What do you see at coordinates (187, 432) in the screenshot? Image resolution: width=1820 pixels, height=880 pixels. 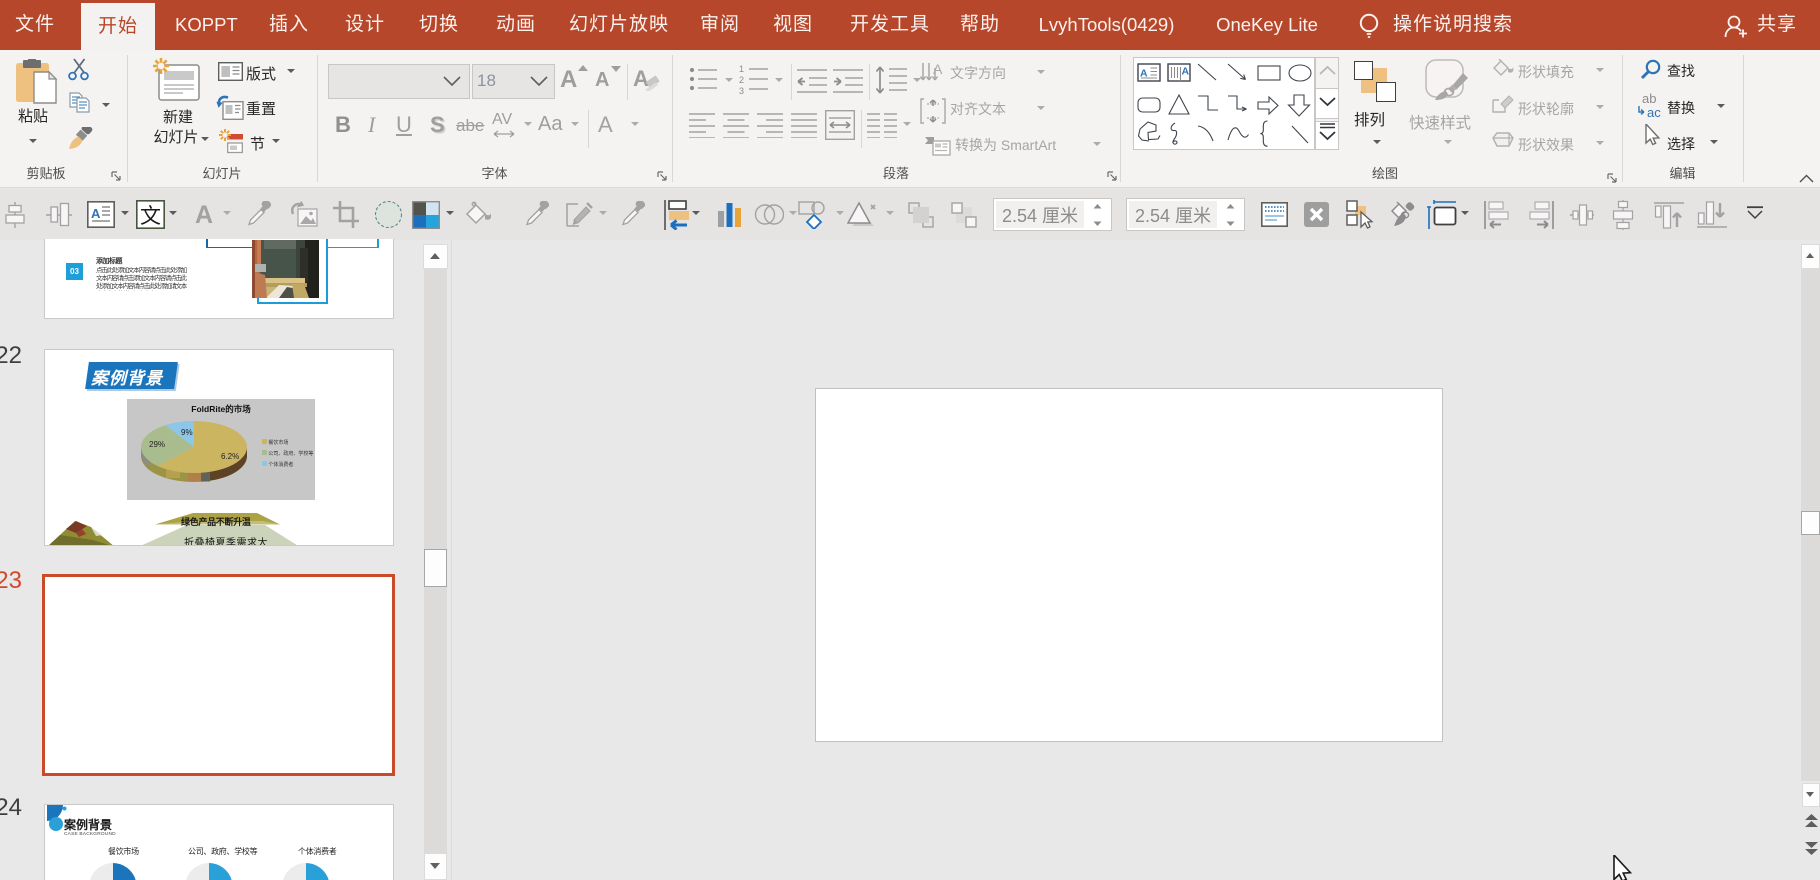 I see `svg-text: 9%` at bounding box center [187, 432].